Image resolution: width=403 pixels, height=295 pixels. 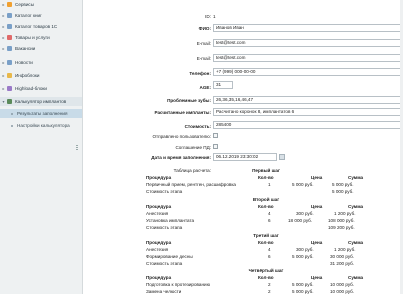 What do you see at coordinates (266, 292) in the screenshot?
I see `table-row: Замена челюсти 2 5 000 руб. 10 000 руб.` at bounding box center [266, 292].